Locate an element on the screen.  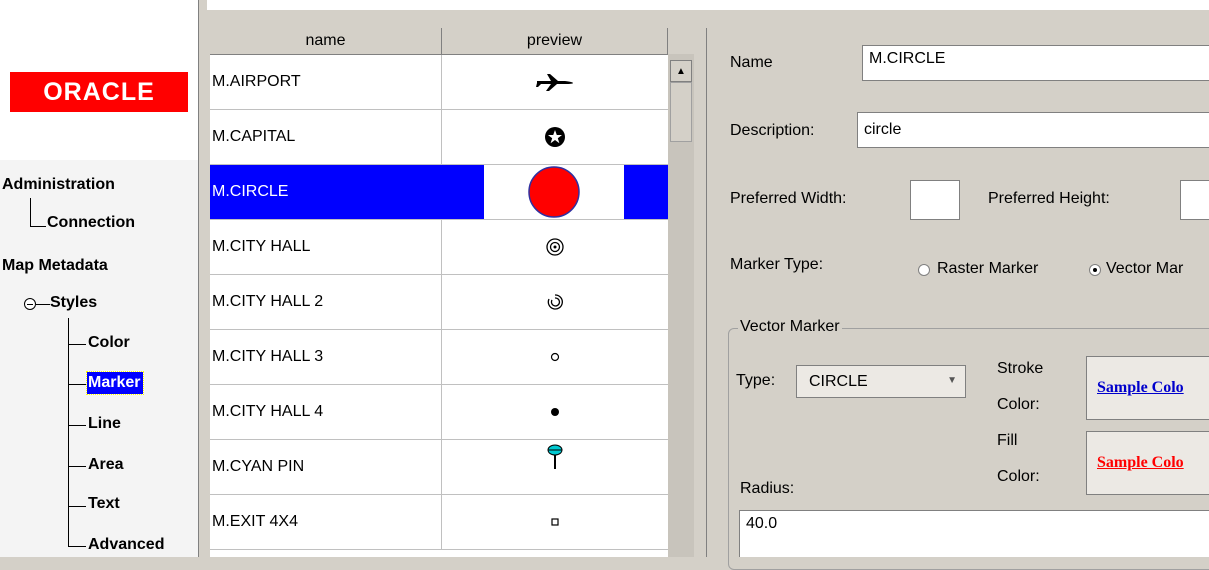
tree-item-map-metadata: Map Metadata is located at coordinates (55, 266).